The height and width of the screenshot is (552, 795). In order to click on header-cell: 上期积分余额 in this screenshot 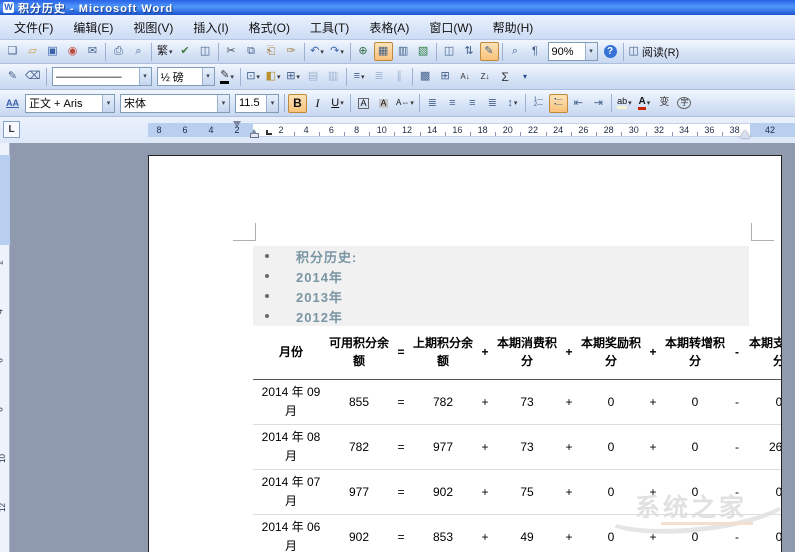, I will do `click(443, 353)`.